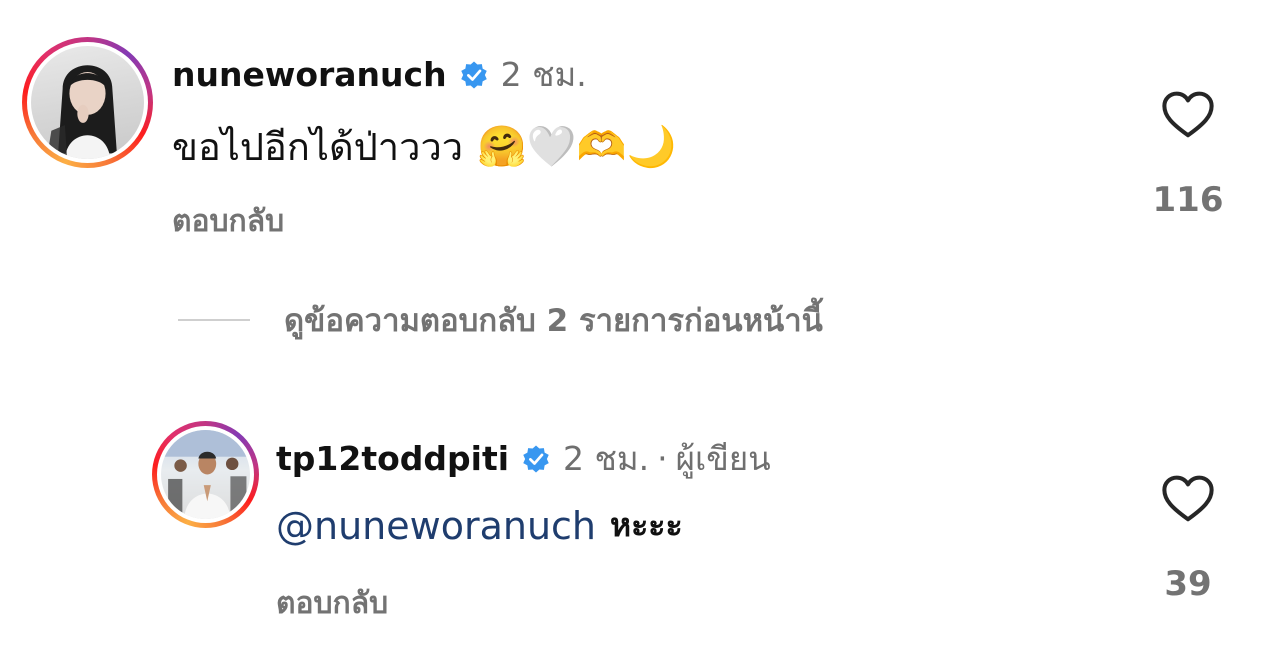  I want to click on username: nuneworanuch, so click(309, 74).